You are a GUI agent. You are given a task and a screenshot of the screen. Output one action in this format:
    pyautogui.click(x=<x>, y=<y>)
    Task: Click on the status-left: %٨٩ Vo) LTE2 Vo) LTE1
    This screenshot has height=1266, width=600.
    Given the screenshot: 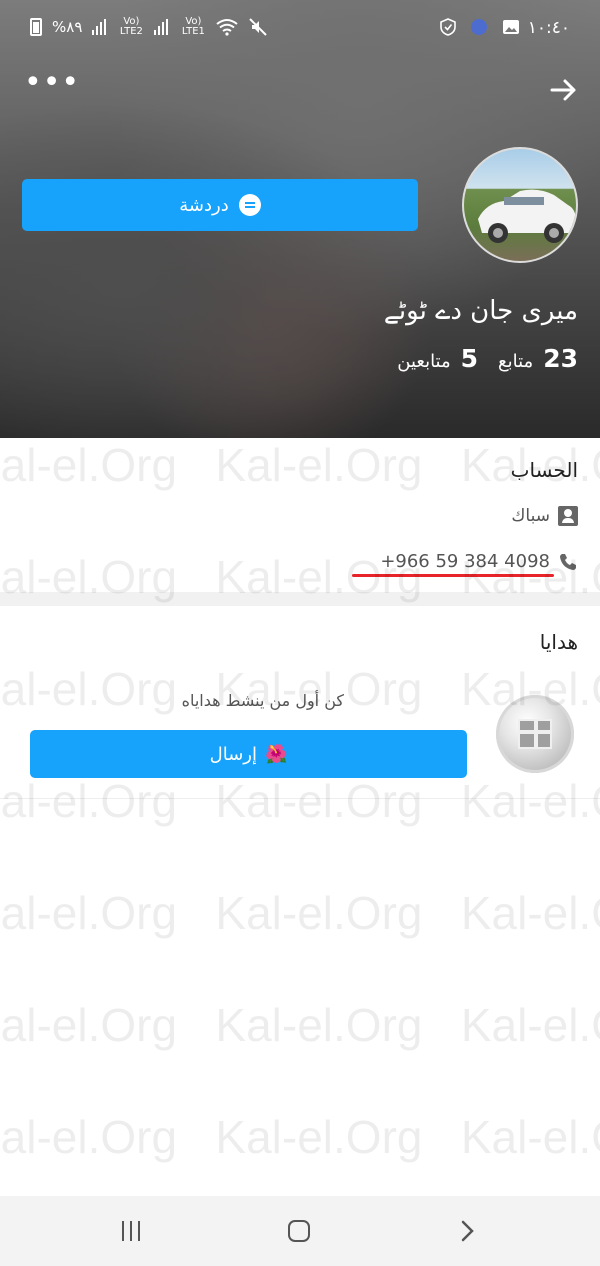 What is the action you would take?
    pyautogui.click(x=149, y=27)
    